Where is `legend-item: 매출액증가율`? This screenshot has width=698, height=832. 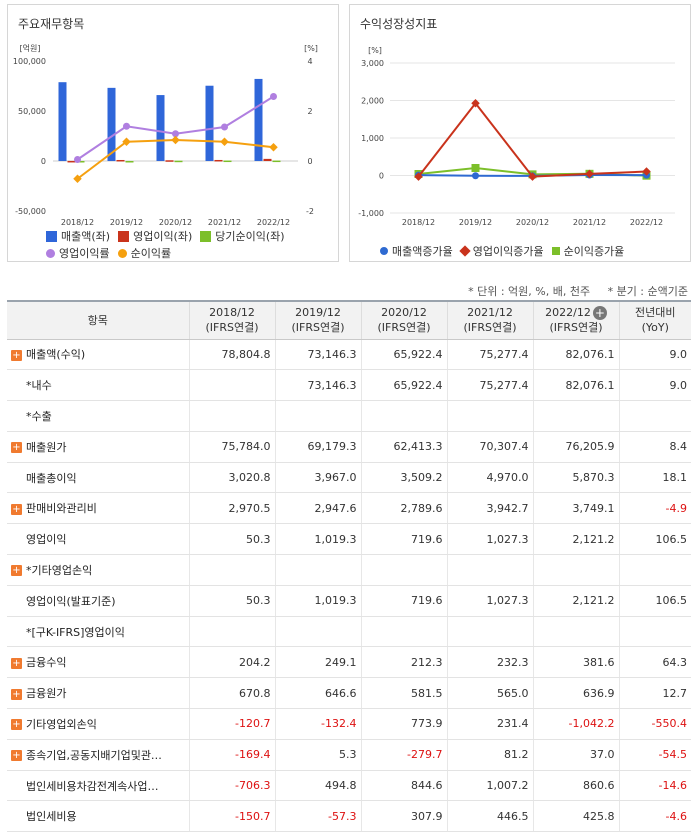
legend-item: 매출액증가율 is located at coordinates (416, 251).